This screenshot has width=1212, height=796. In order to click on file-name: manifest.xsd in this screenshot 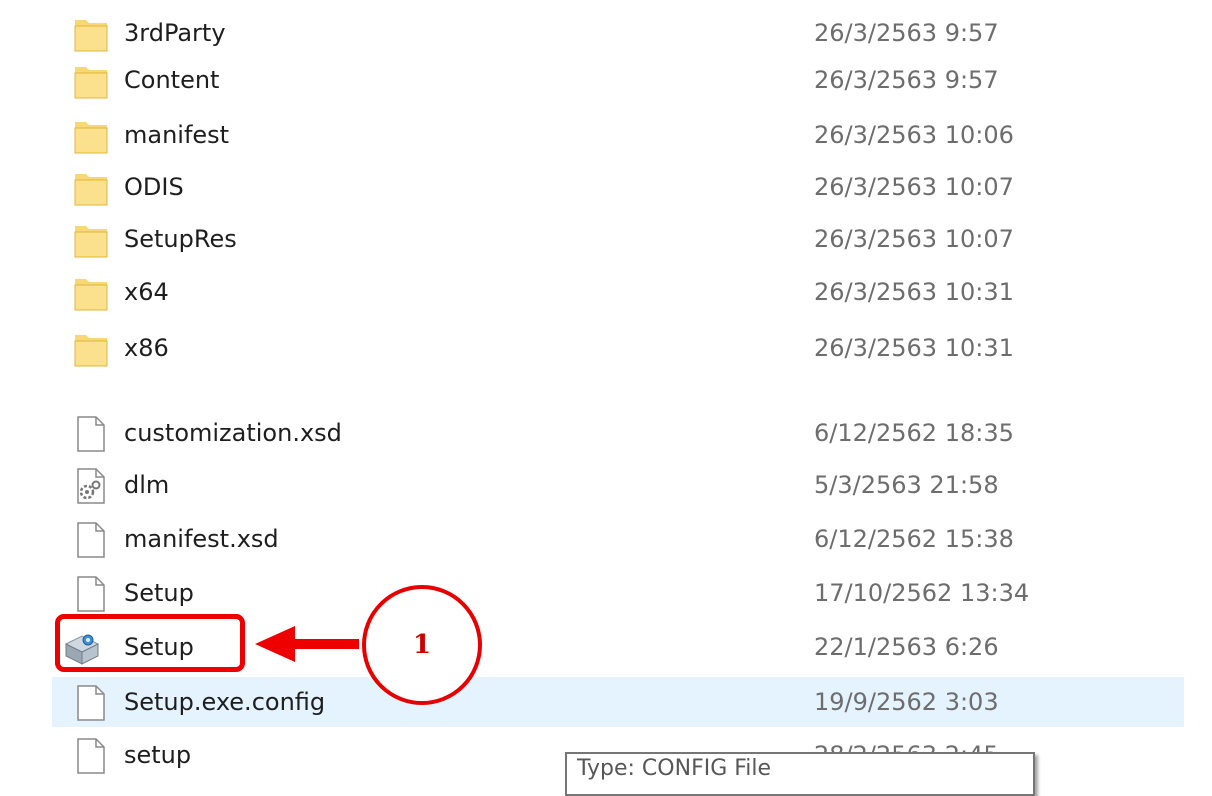, I will do `click(201, 539)`.